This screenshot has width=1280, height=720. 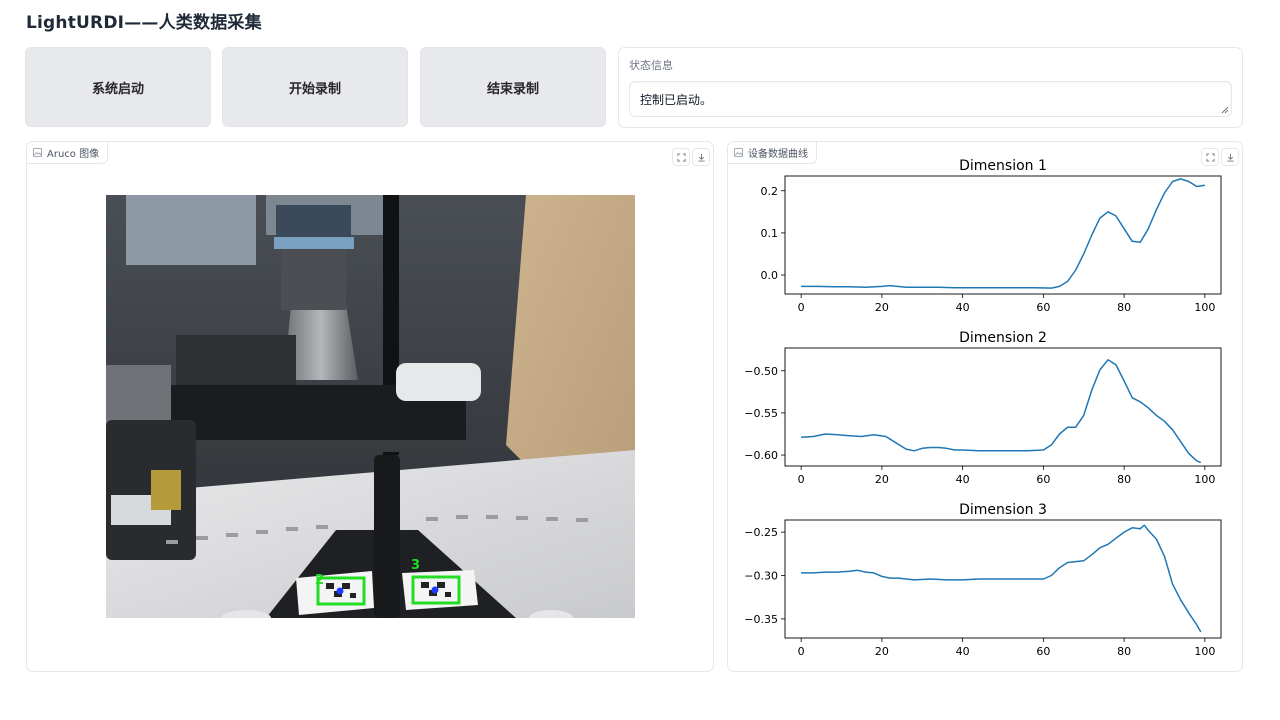 What do you see at coordinates (144, 23) in the screenshot?
I see `app-title: LightURDI——人类数据采集` at bounding box center [144, 23].